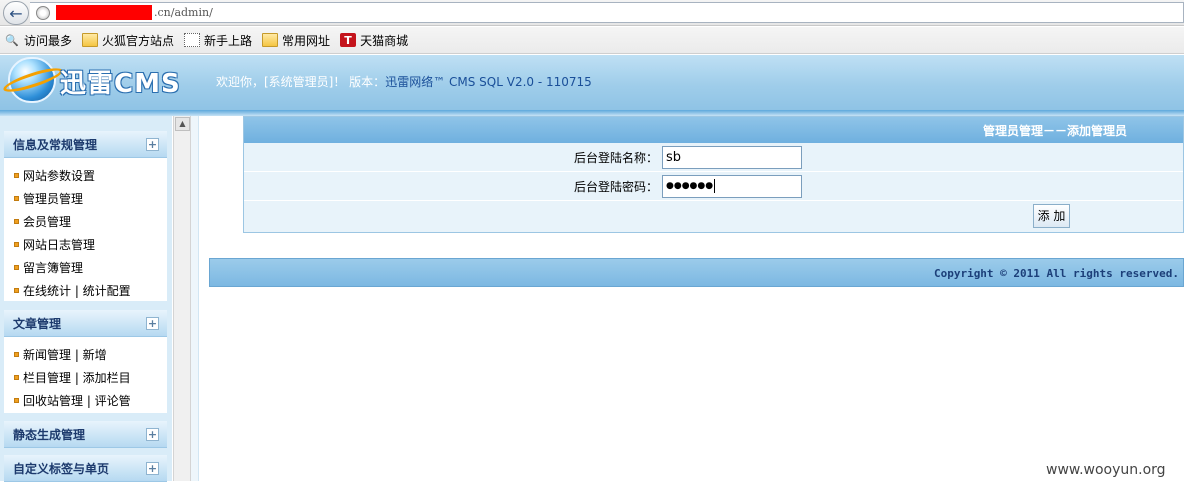  Describe the element at coordinates (85, 377) in the screenshot. I see `sidebar-item-columns: 栏目管理 | 添加栏目` at that location.